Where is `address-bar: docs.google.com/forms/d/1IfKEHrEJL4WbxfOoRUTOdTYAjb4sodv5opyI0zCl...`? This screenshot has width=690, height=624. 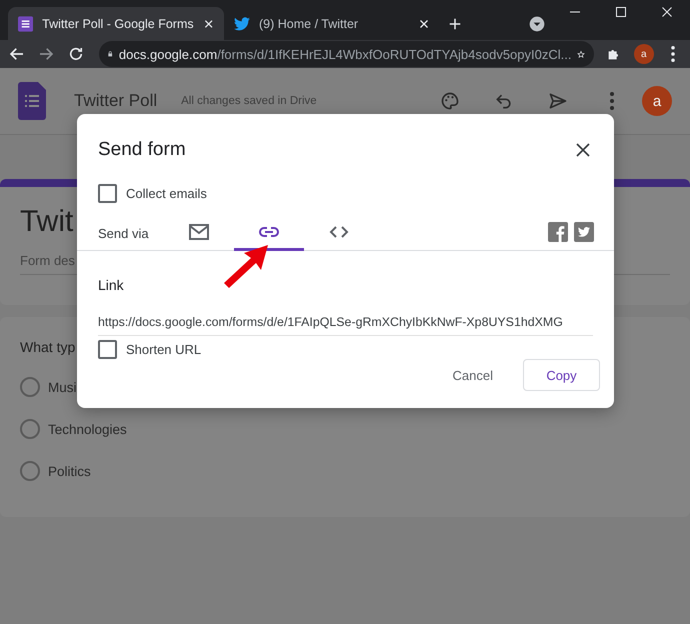 address-bar: docs.google.com/forms/d/1IfKEHrEJL4WbxfOoRUTOdTYAjb4sodv5opyI0zCl... is located at coordinates (346, 54).